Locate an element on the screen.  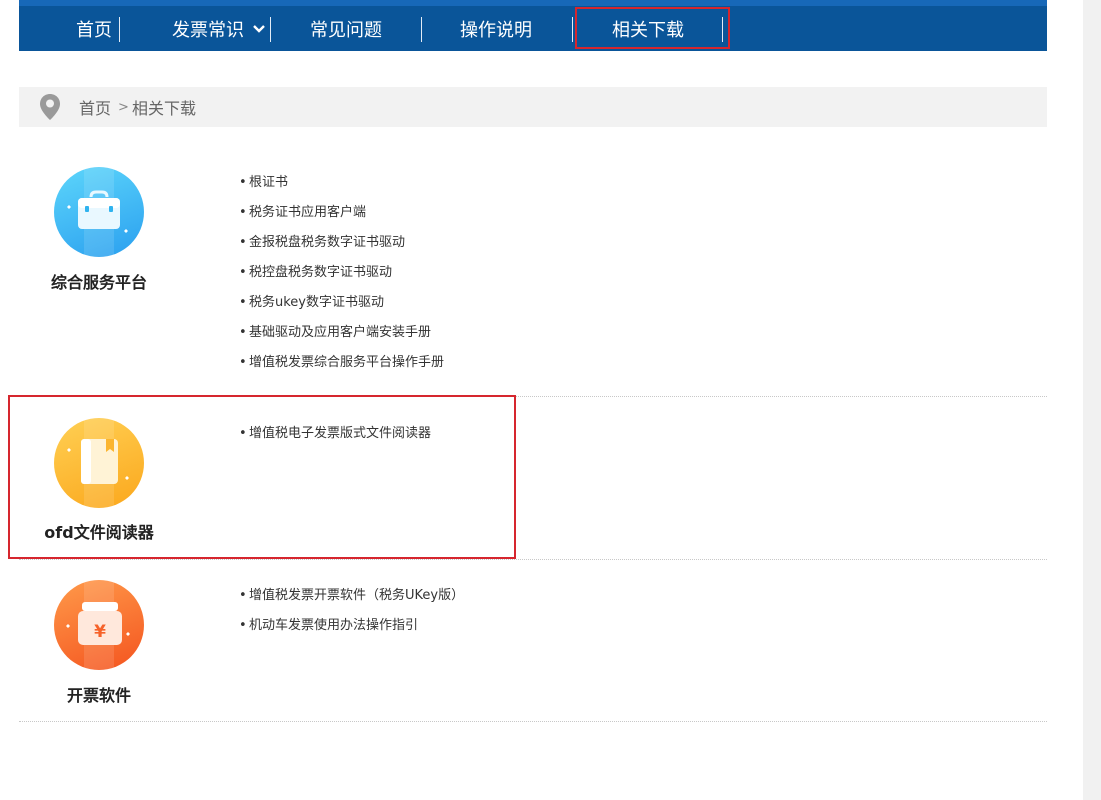
section-title: ofd文件阅读器 is located at coordinates (99, 532).